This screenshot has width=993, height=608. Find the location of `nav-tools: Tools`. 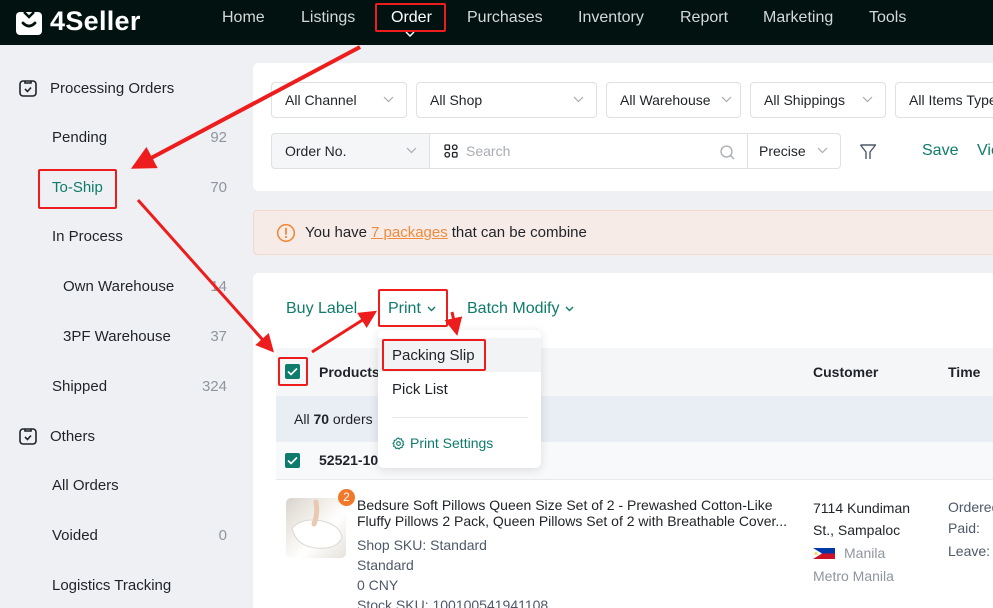

nav-tools: Tools is located at coordinates (887, 18).